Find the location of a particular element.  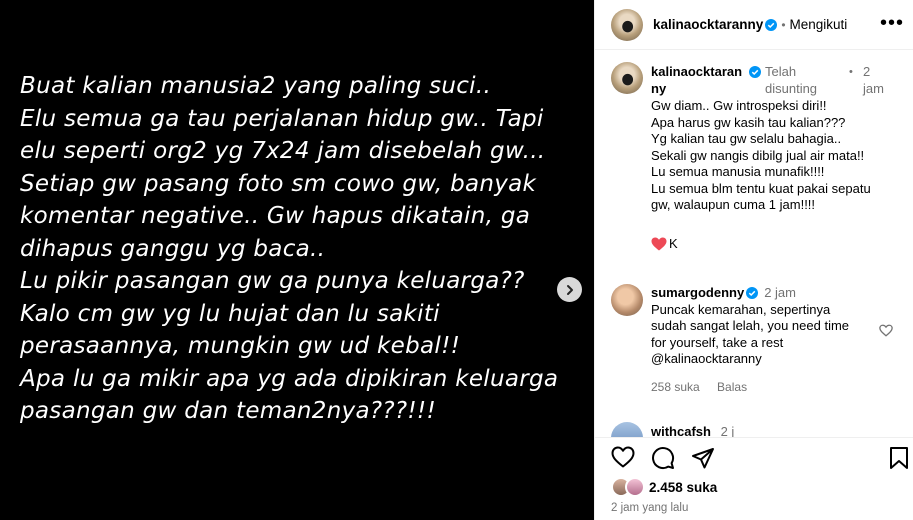

caption-text-line: Lu semua manusia munafik!!!! is located at coordinates (738, 171).